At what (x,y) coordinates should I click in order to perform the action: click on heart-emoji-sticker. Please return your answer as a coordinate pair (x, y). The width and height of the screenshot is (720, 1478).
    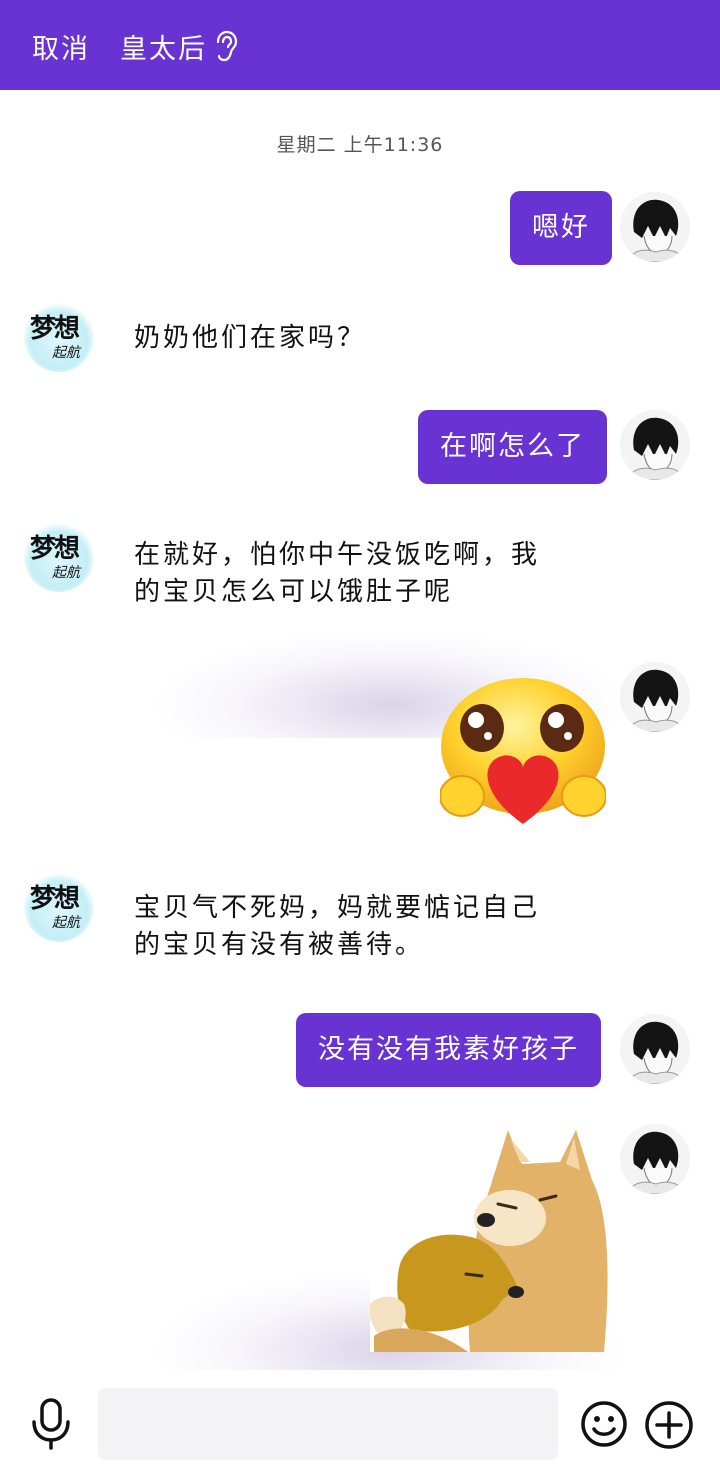
    Looking at the image, I should click on (523, 750).